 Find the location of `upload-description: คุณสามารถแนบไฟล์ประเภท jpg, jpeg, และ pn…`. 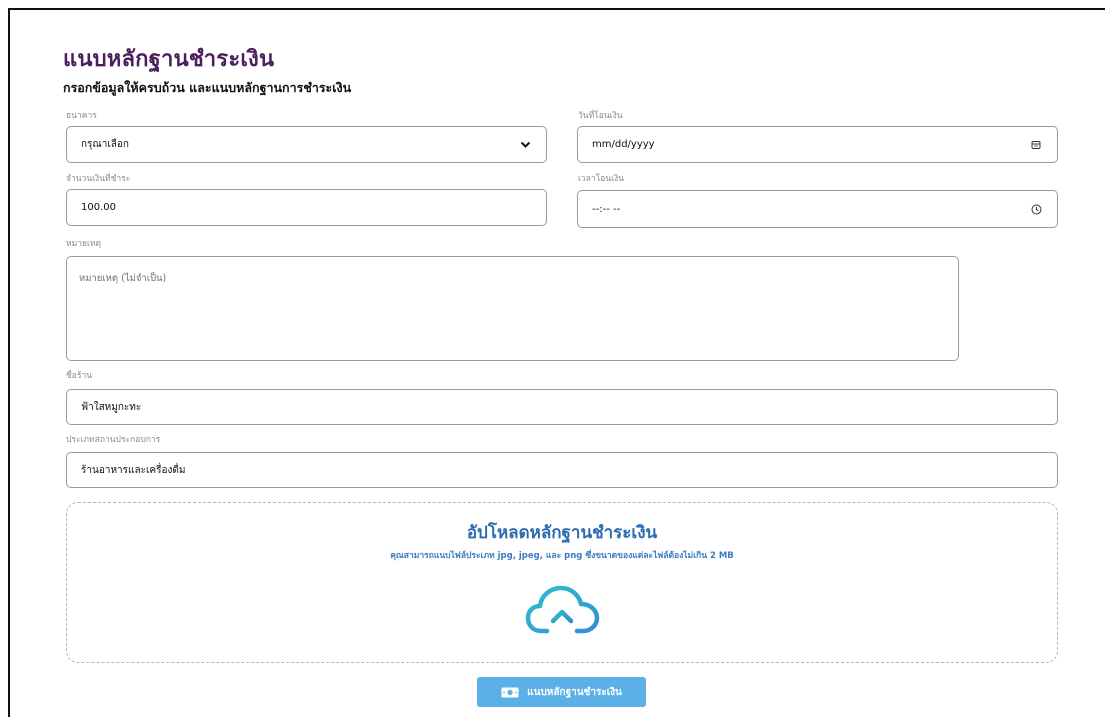

upload-description: คุณสามารถแนบไฟล์ประเภท jpg, jpeg, และ pn… is located at coordinates (562, 556).